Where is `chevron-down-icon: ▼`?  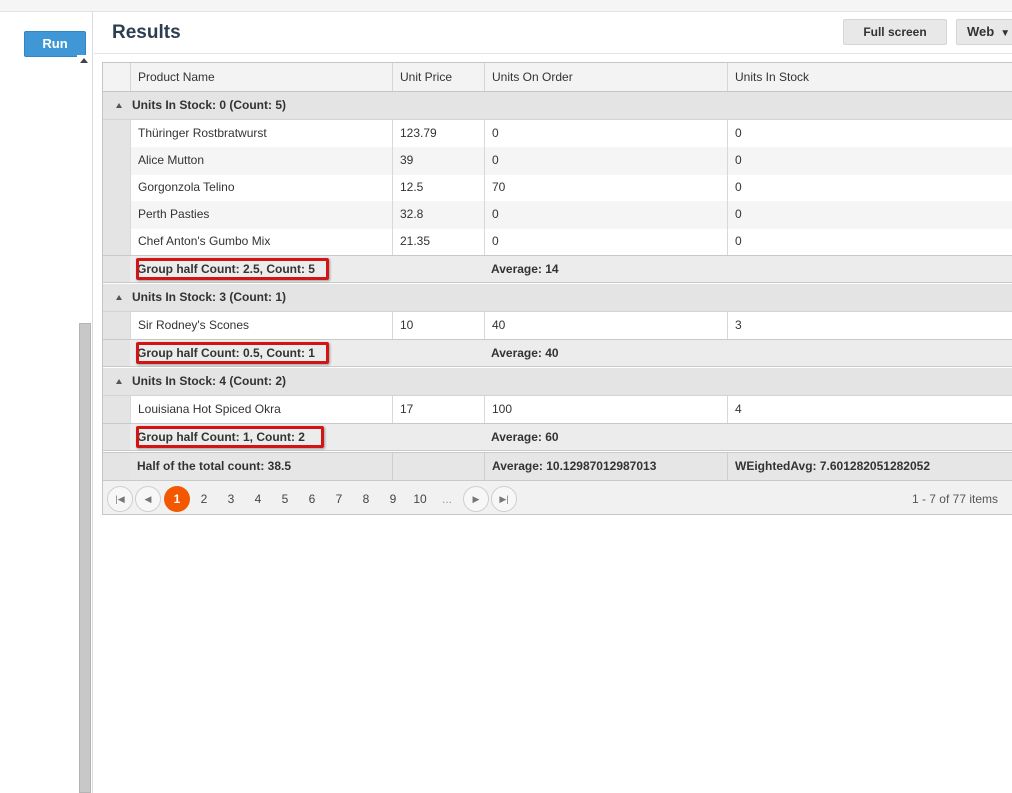
chevron-down-icon: ▼ is located at coordinates (1005, 33).